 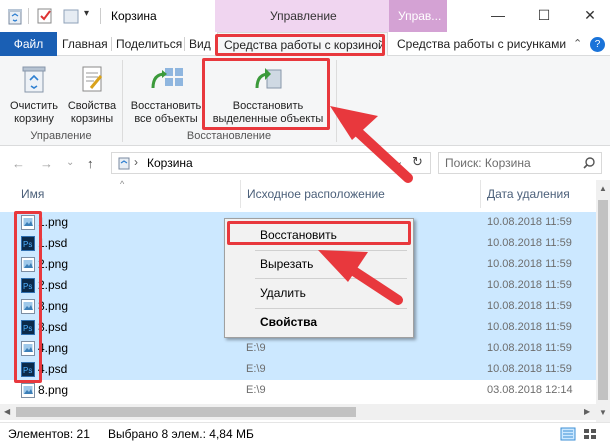 What do you see at coordinates (365, 205) in the screenshot?
I see `annotation-arrows` at bounding box center [365, 205].